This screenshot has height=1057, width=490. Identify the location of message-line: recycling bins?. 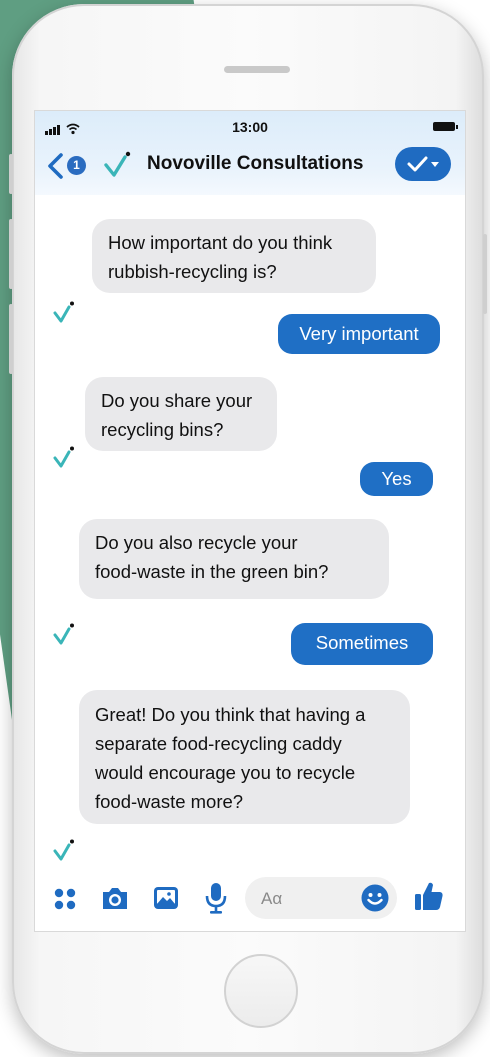
(162, 429).